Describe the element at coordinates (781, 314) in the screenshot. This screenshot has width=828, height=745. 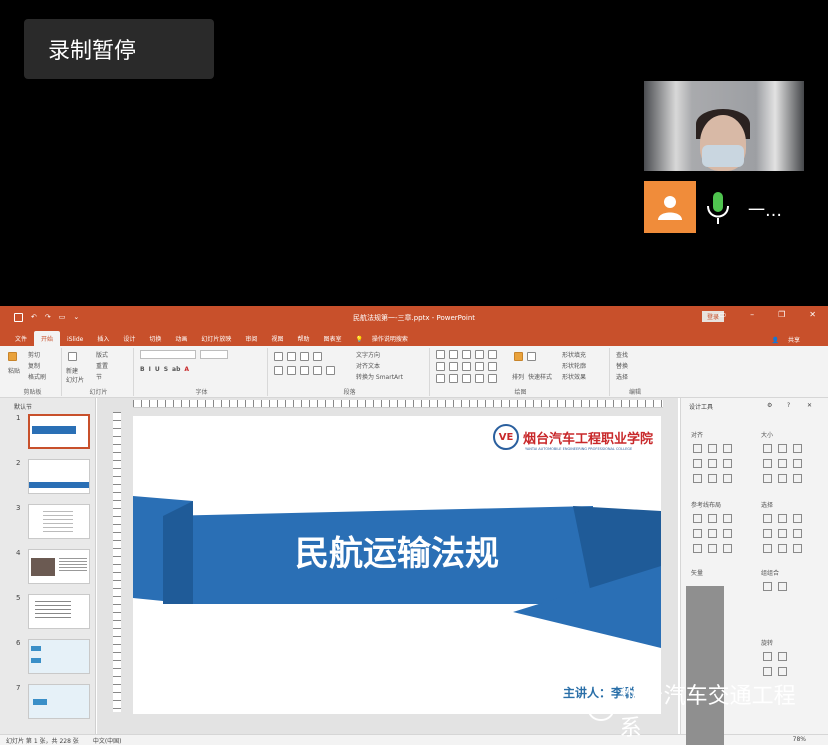
I see `maximize-icon: ❐` at that location.